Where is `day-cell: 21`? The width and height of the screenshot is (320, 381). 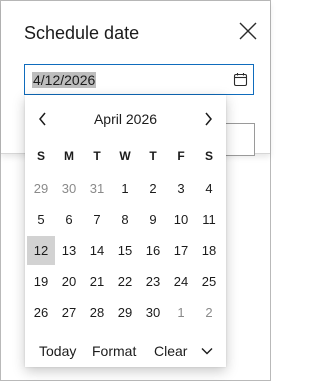
day-cell: 21 is located at coordinates (97, 281).